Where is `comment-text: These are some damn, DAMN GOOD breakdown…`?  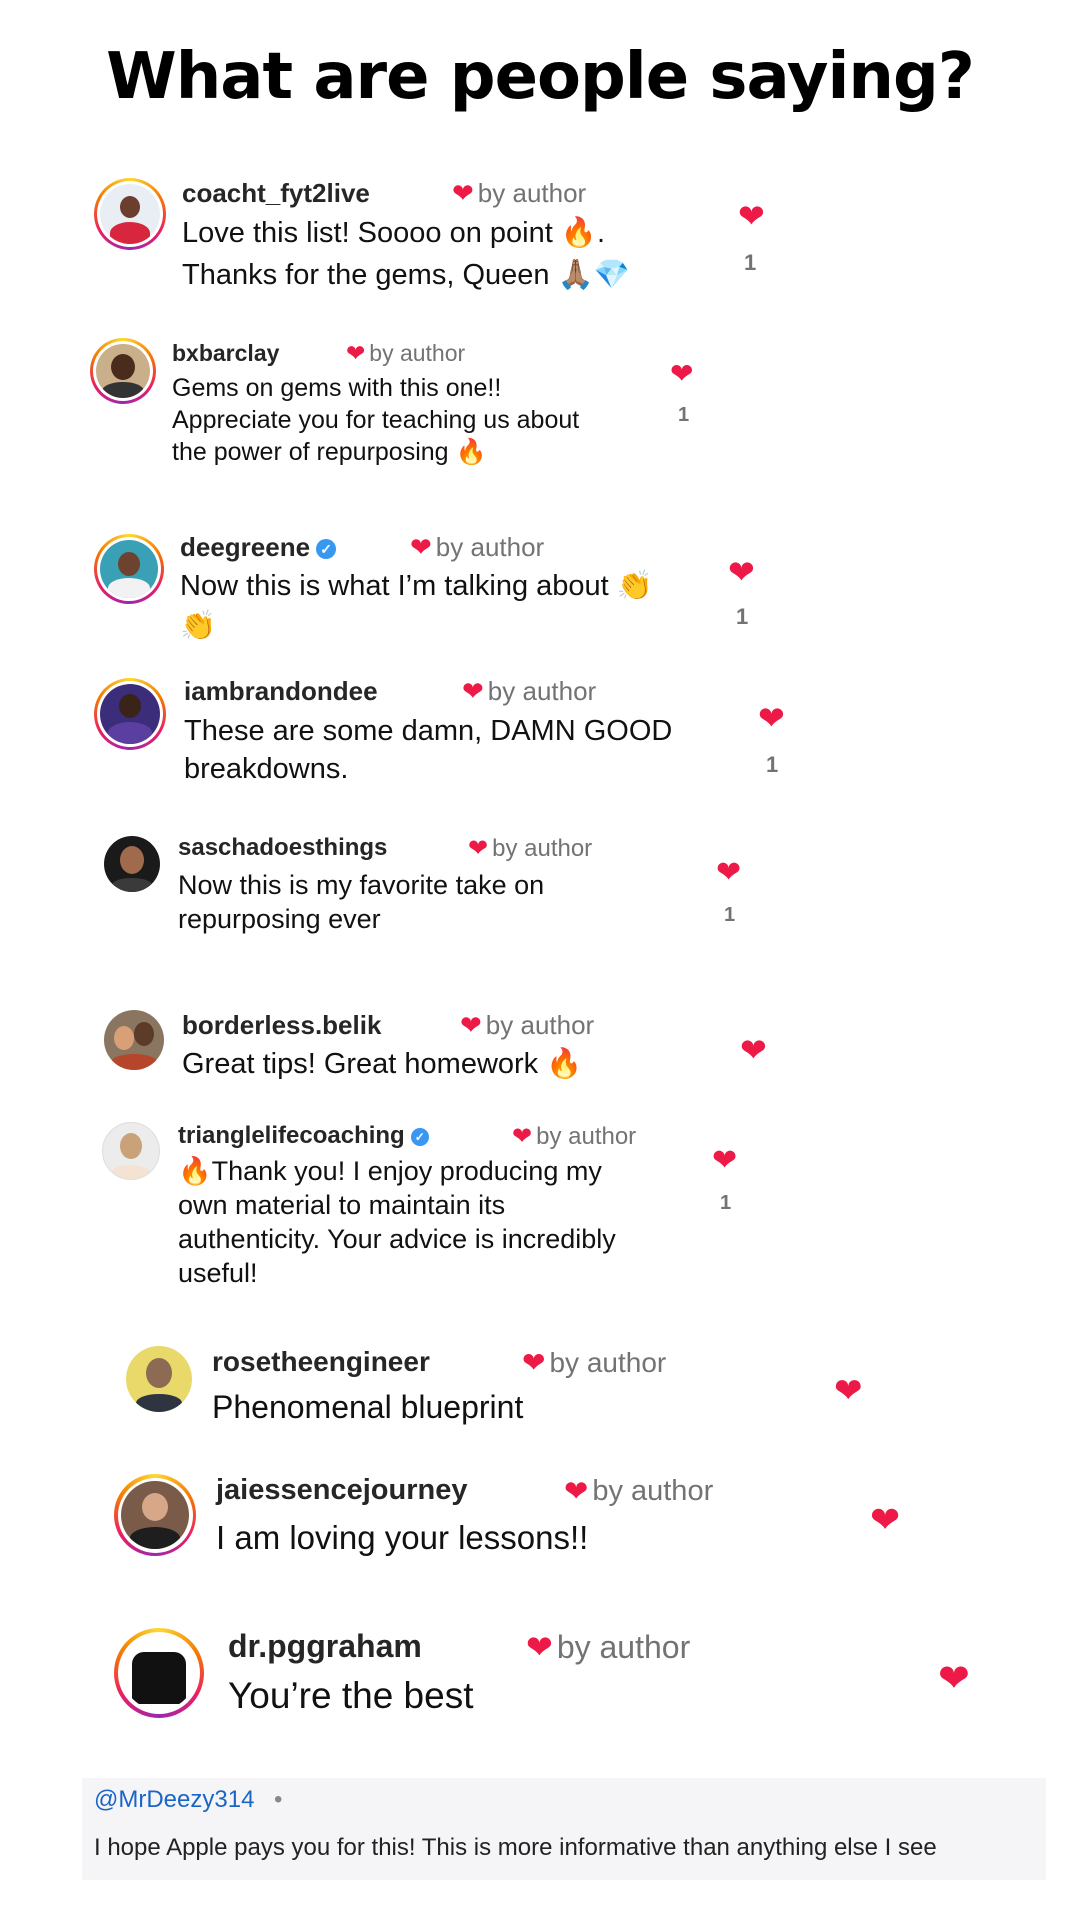
comment-text: These are some damn, DAMN GOOD breakdown… is located at coordinates (428, 750).